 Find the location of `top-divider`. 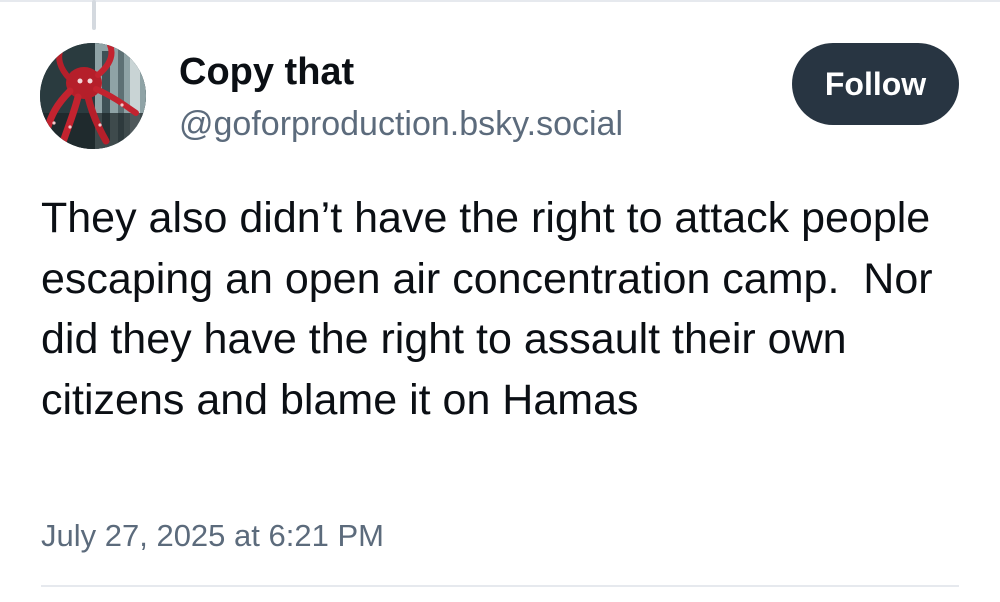

top-divider is located at coordinates (500, 1).